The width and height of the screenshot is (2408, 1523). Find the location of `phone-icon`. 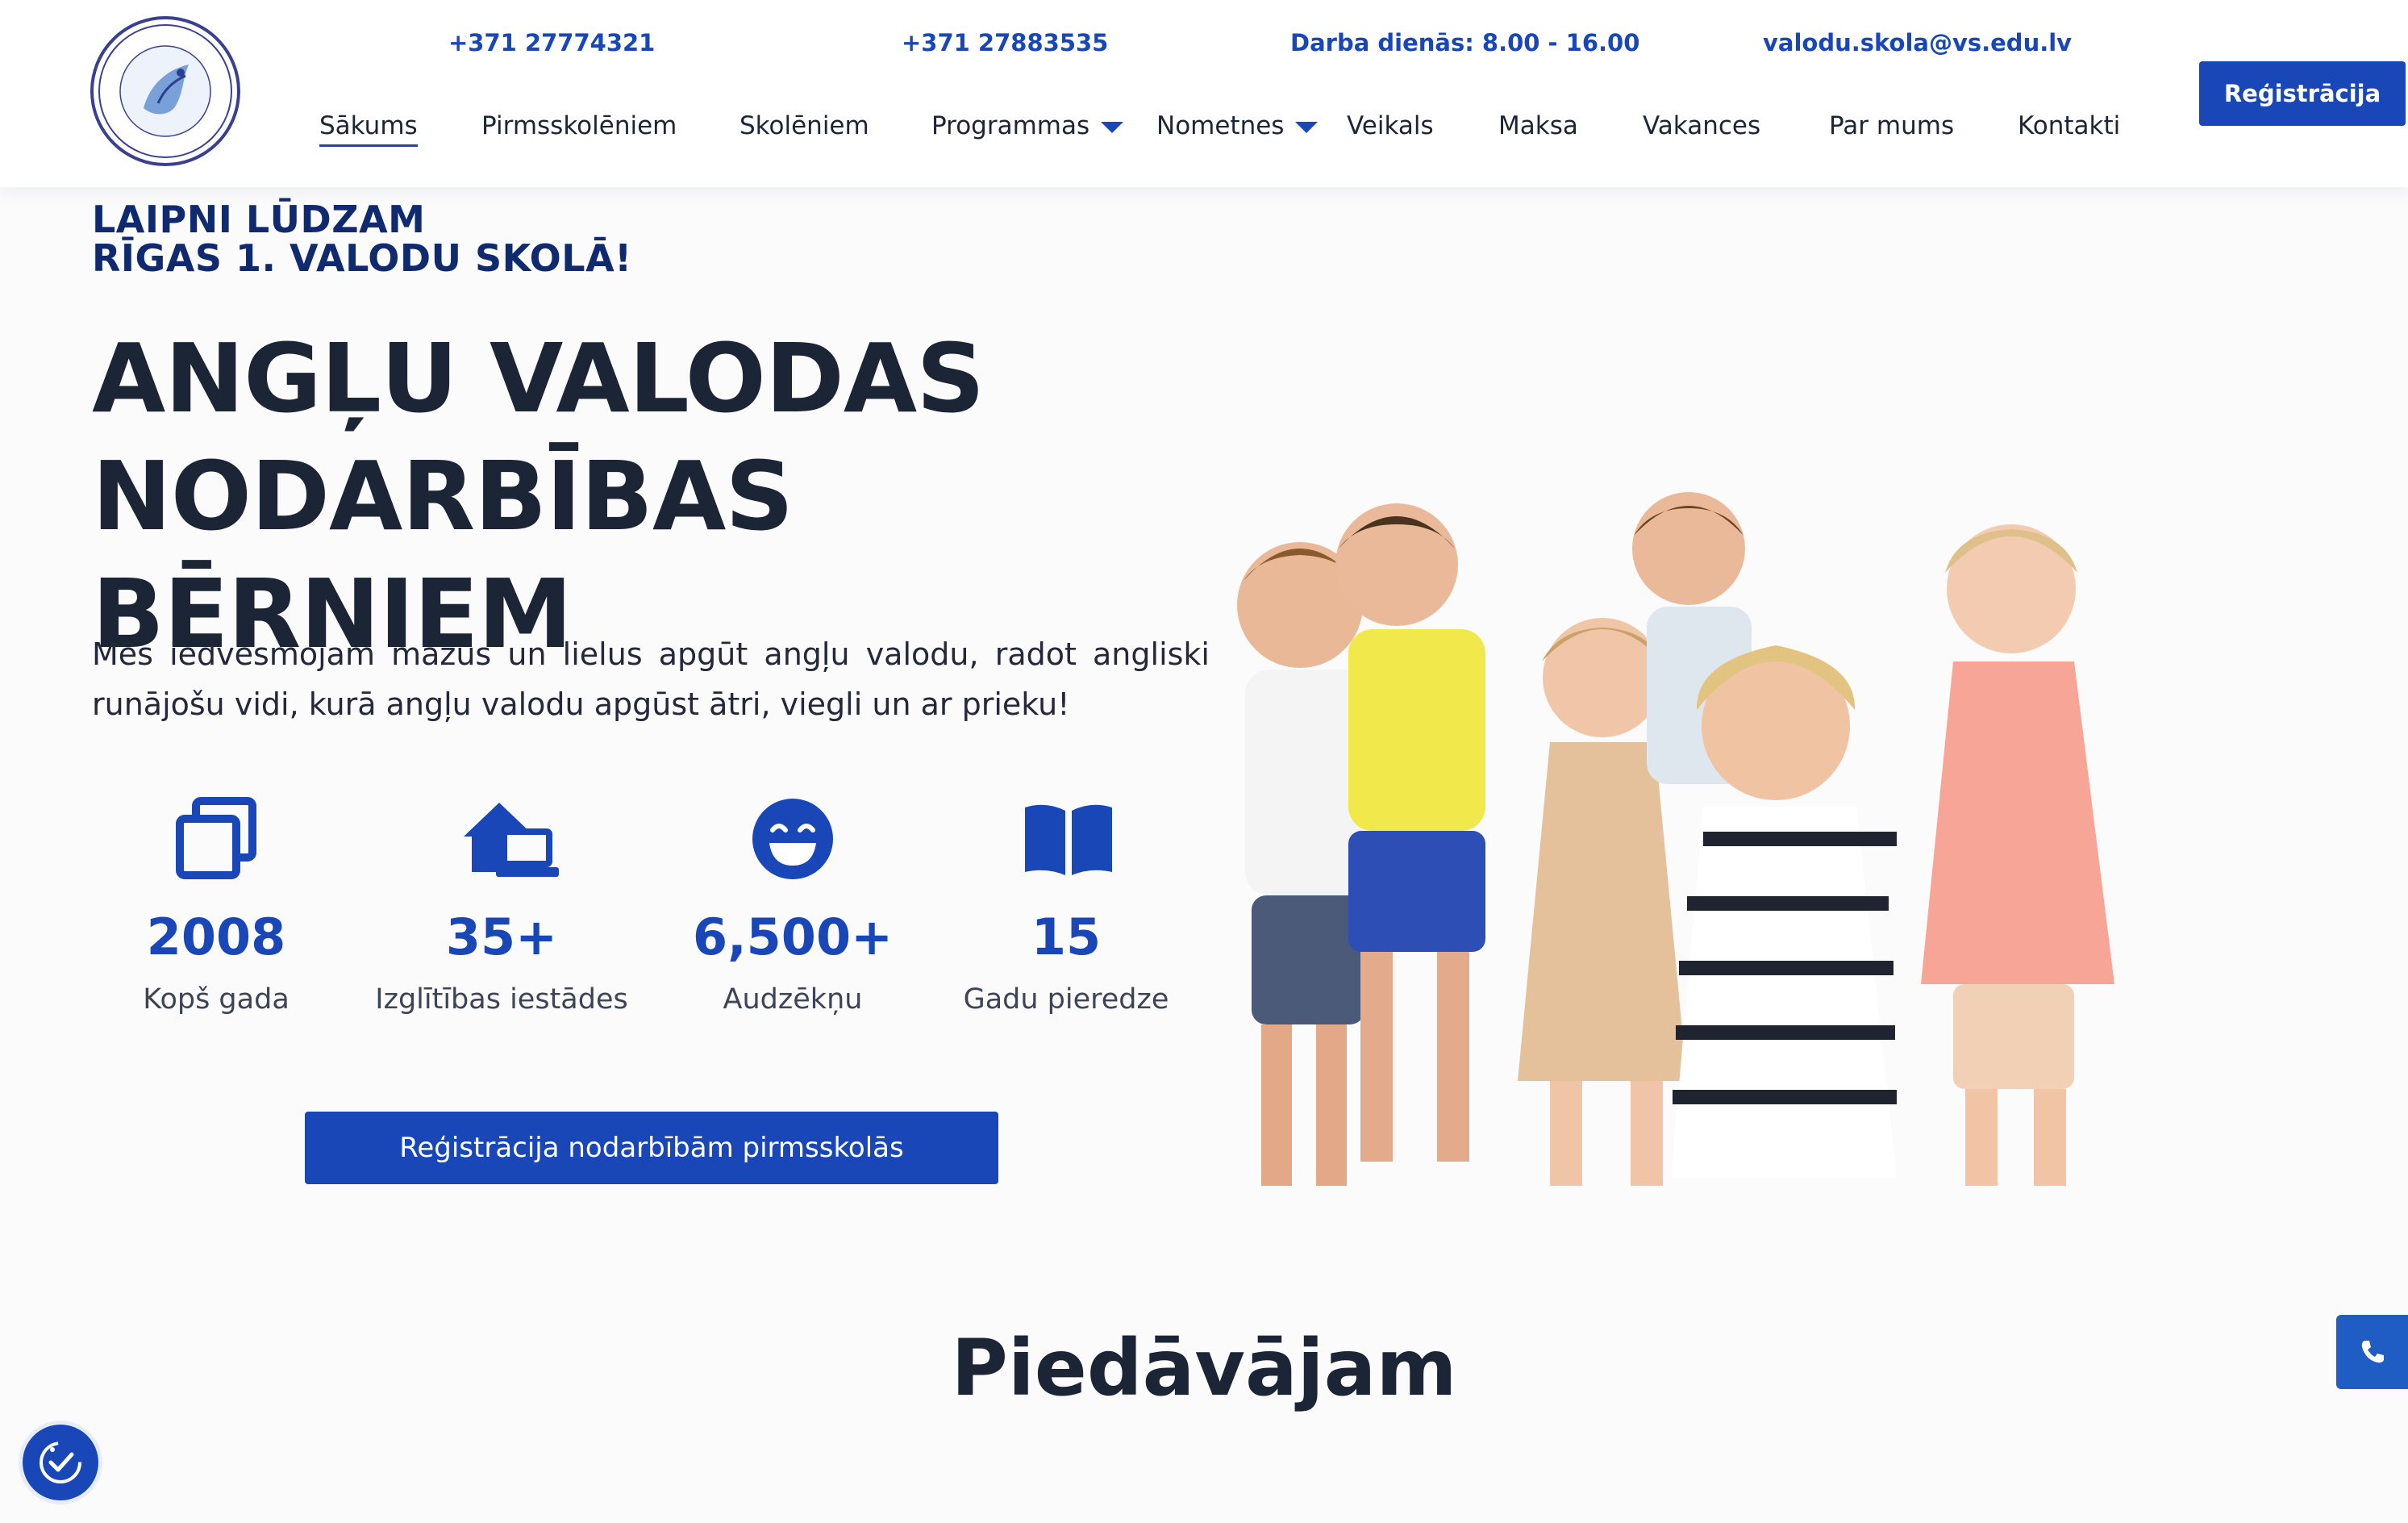

phone-icon is located at coordinates (2372, 1352).